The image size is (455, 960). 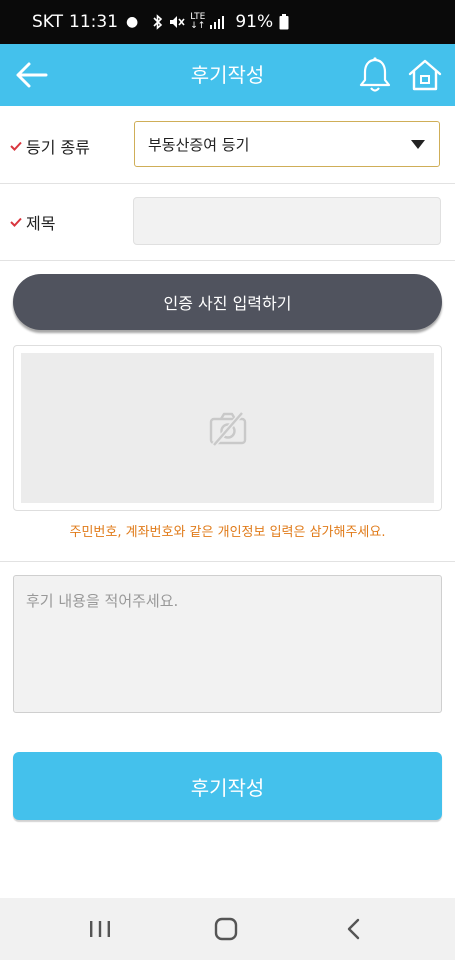 I want to click on title-label: 제목, so click(x=41, y=223).